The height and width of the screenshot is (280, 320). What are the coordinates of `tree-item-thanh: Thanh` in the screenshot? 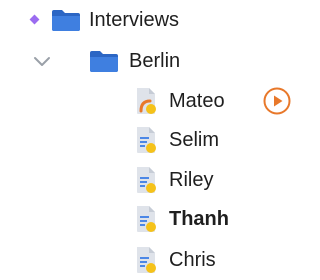 It's located at (157, 219).